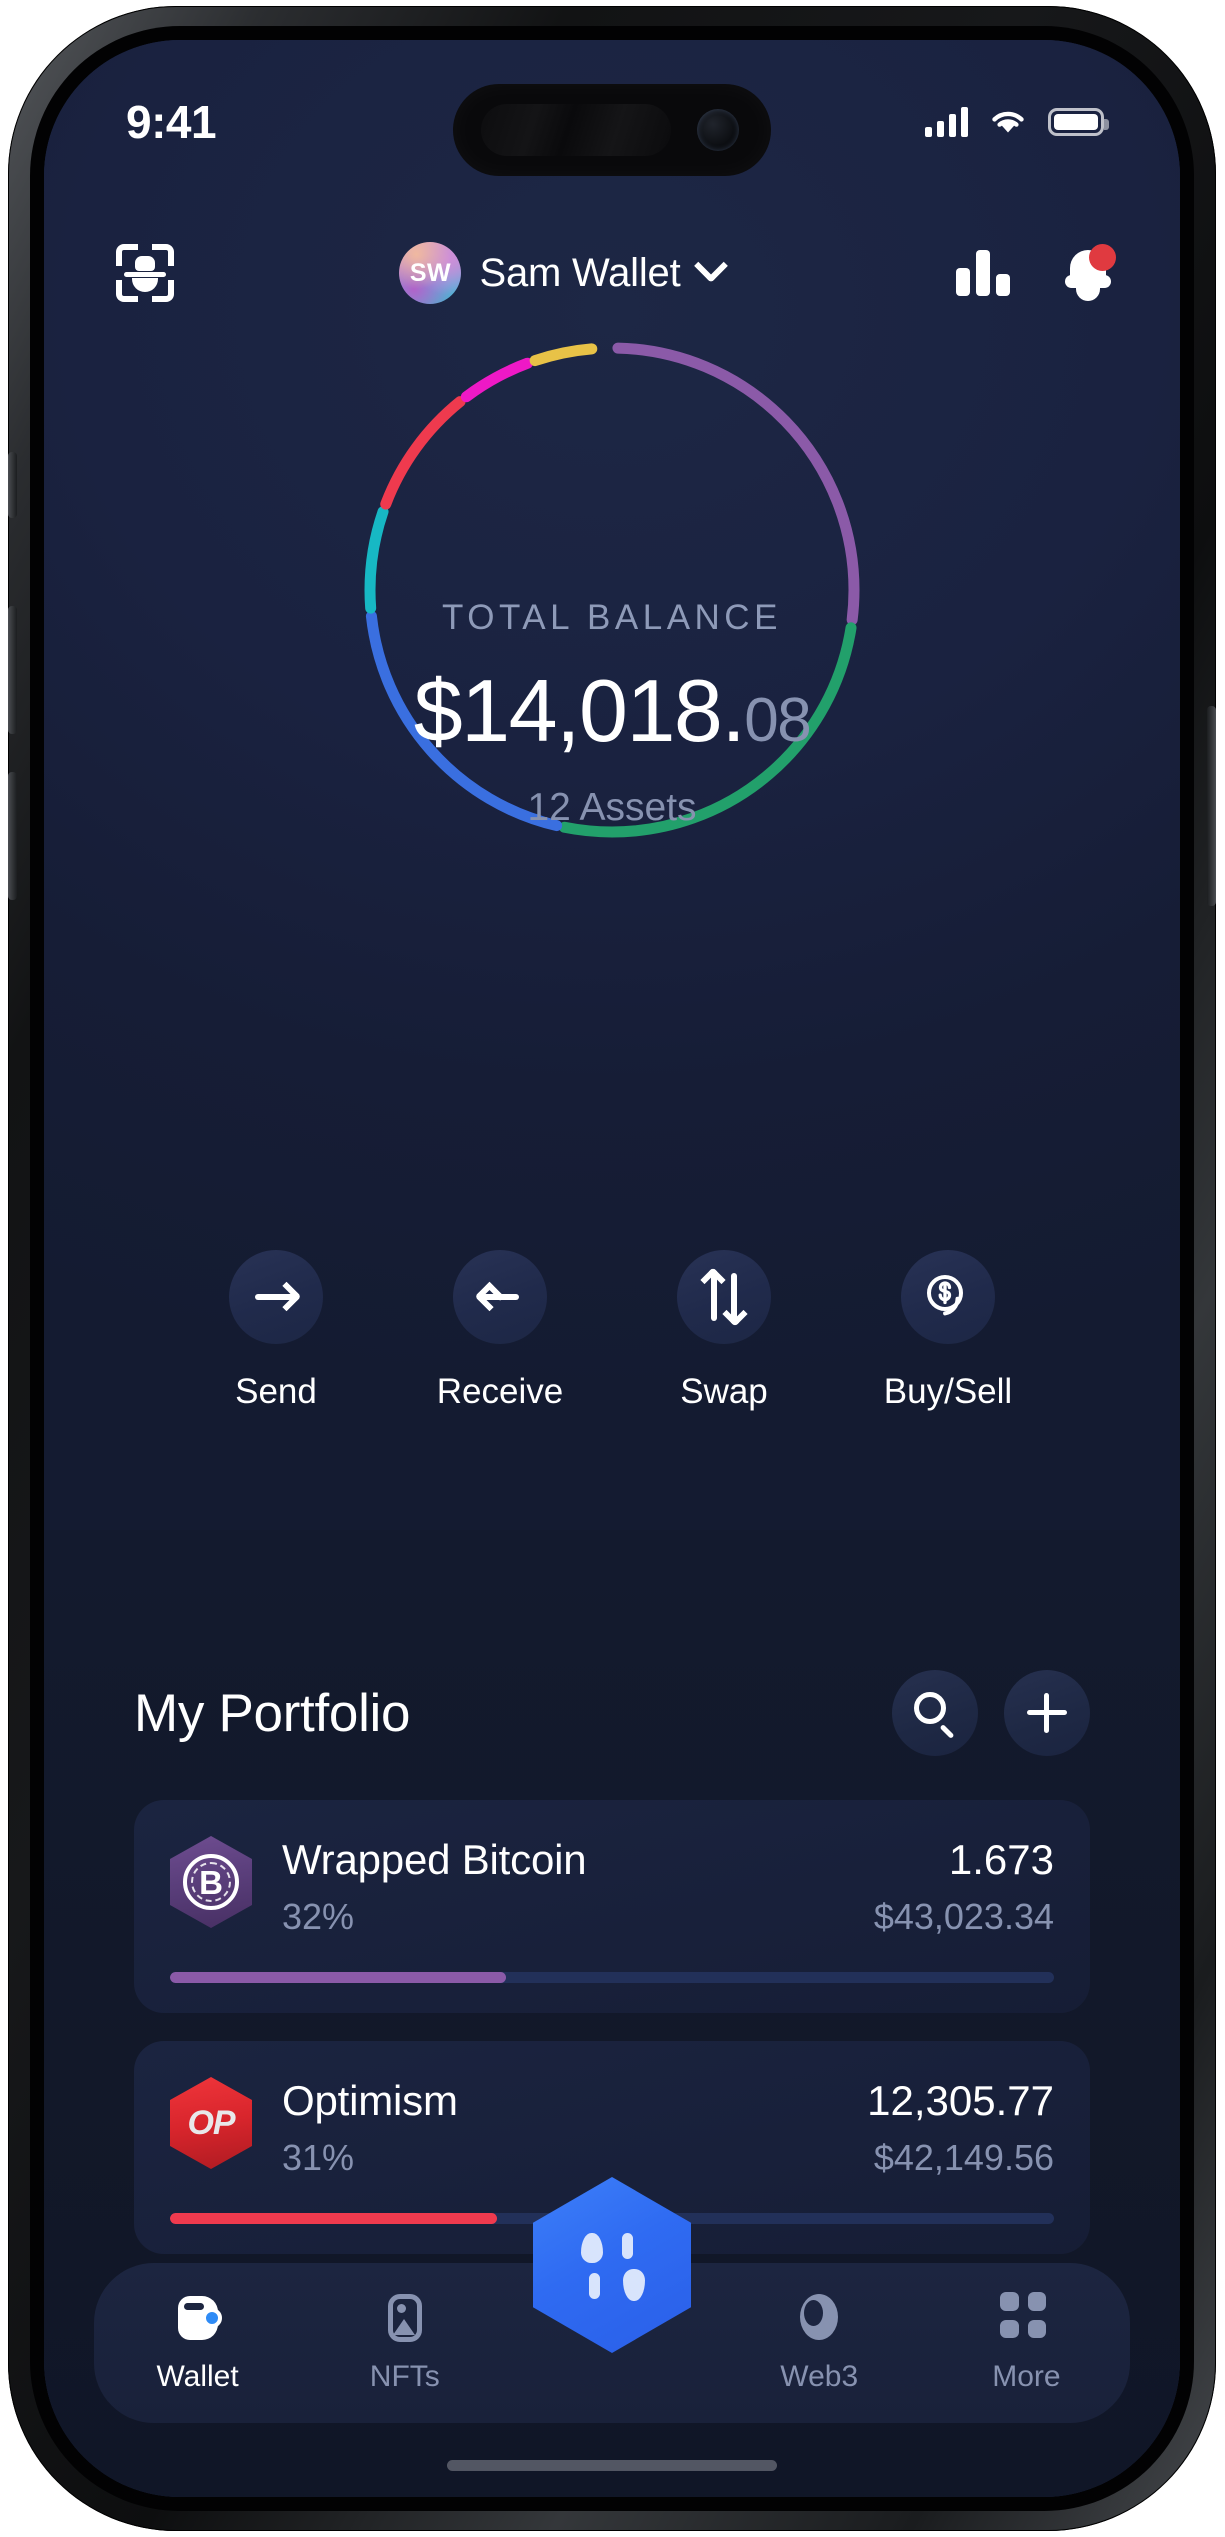 The image size is (1225, 2537). Describe the element at coordinates (963, 1916) in the screenshot. I see `asset-value: $43,023.34` at that location.